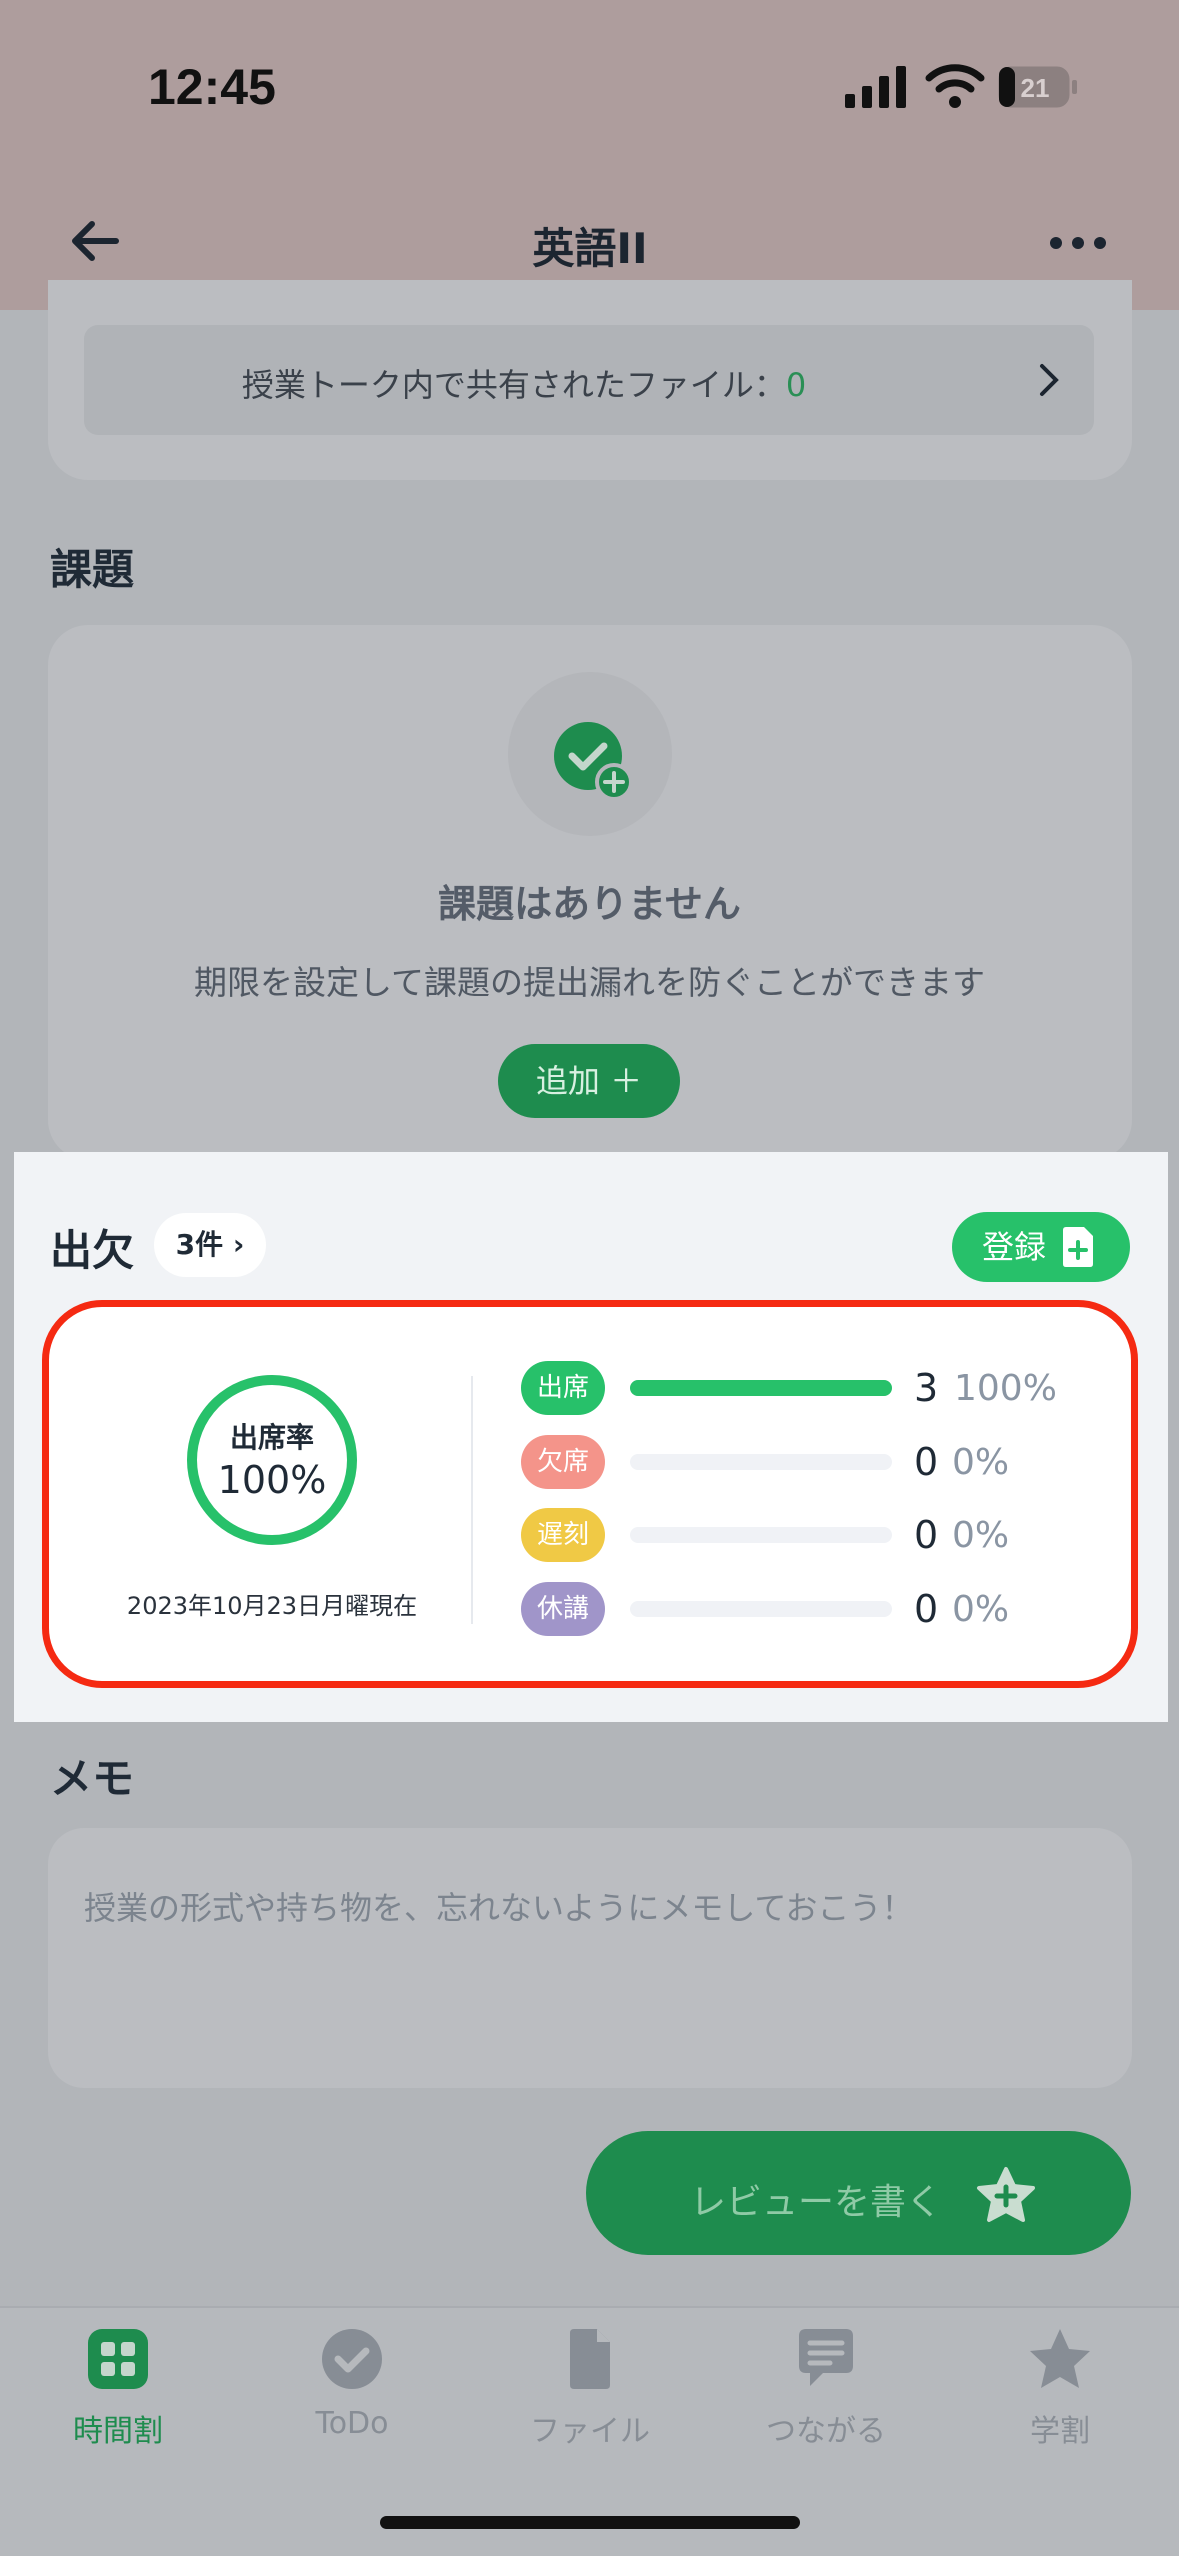 This screenshot has height=2556, width=1179. I want to click on memo-section-title: メモ, so click(92, 1778).